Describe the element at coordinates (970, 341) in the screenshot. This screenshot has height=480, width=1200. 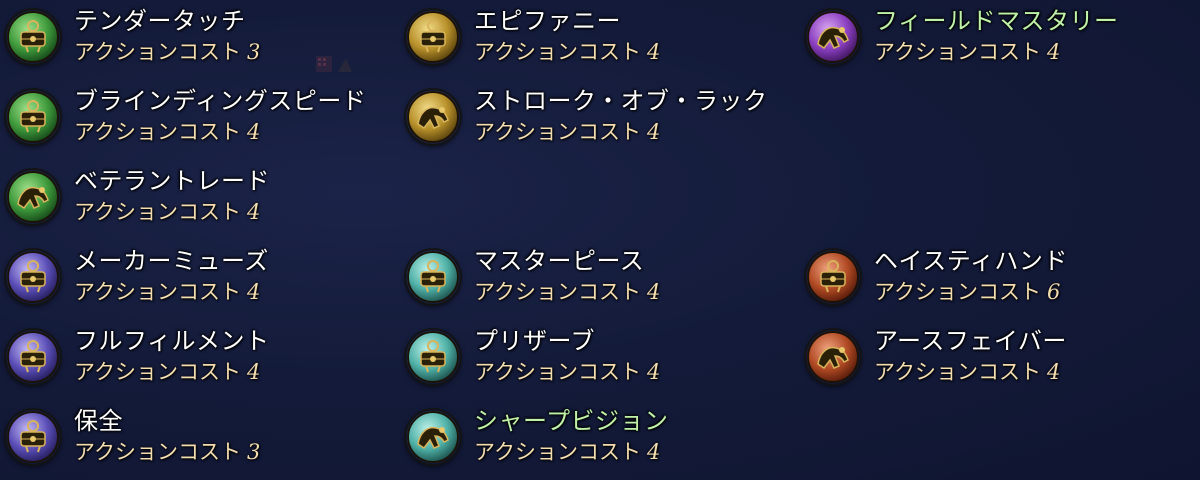
I see `action-name: アースフェイバー` at that location.